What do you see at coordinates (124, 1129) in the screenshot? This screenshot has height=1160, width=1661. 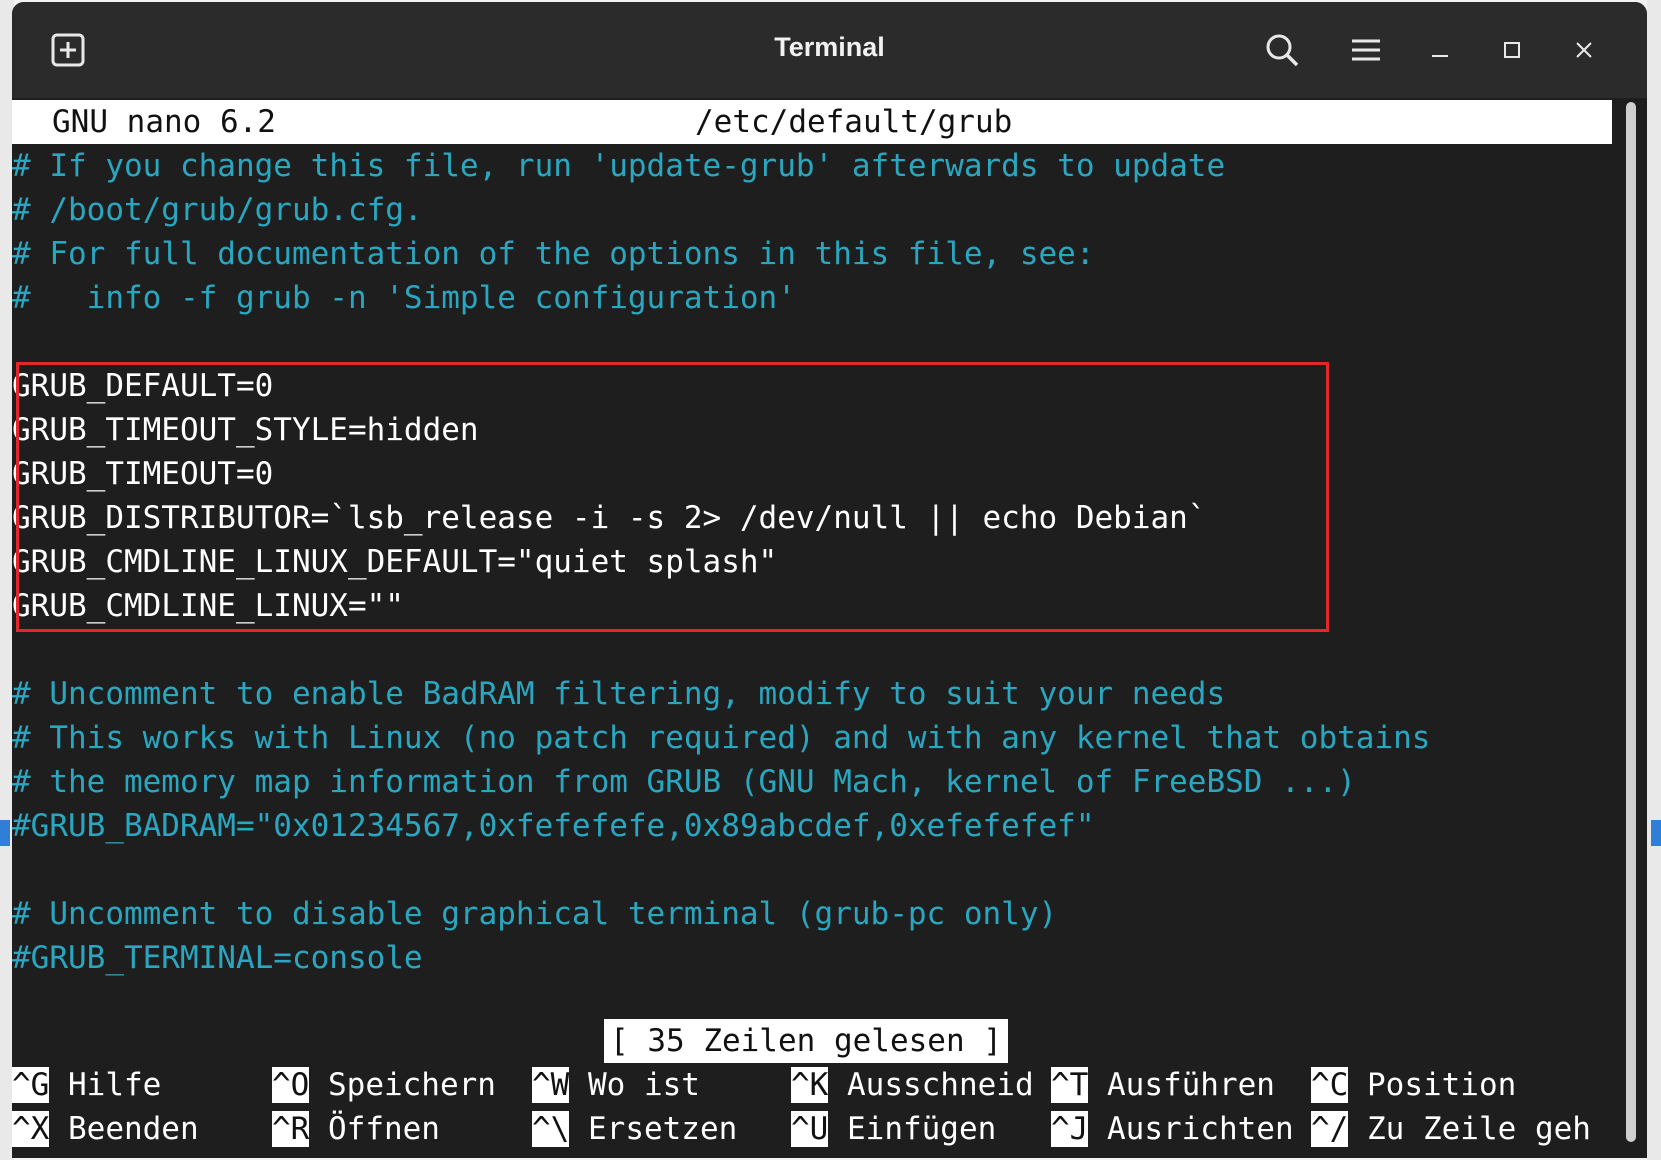 I see `shortcut-label: Beenden` at bounding box center [124, 1129].